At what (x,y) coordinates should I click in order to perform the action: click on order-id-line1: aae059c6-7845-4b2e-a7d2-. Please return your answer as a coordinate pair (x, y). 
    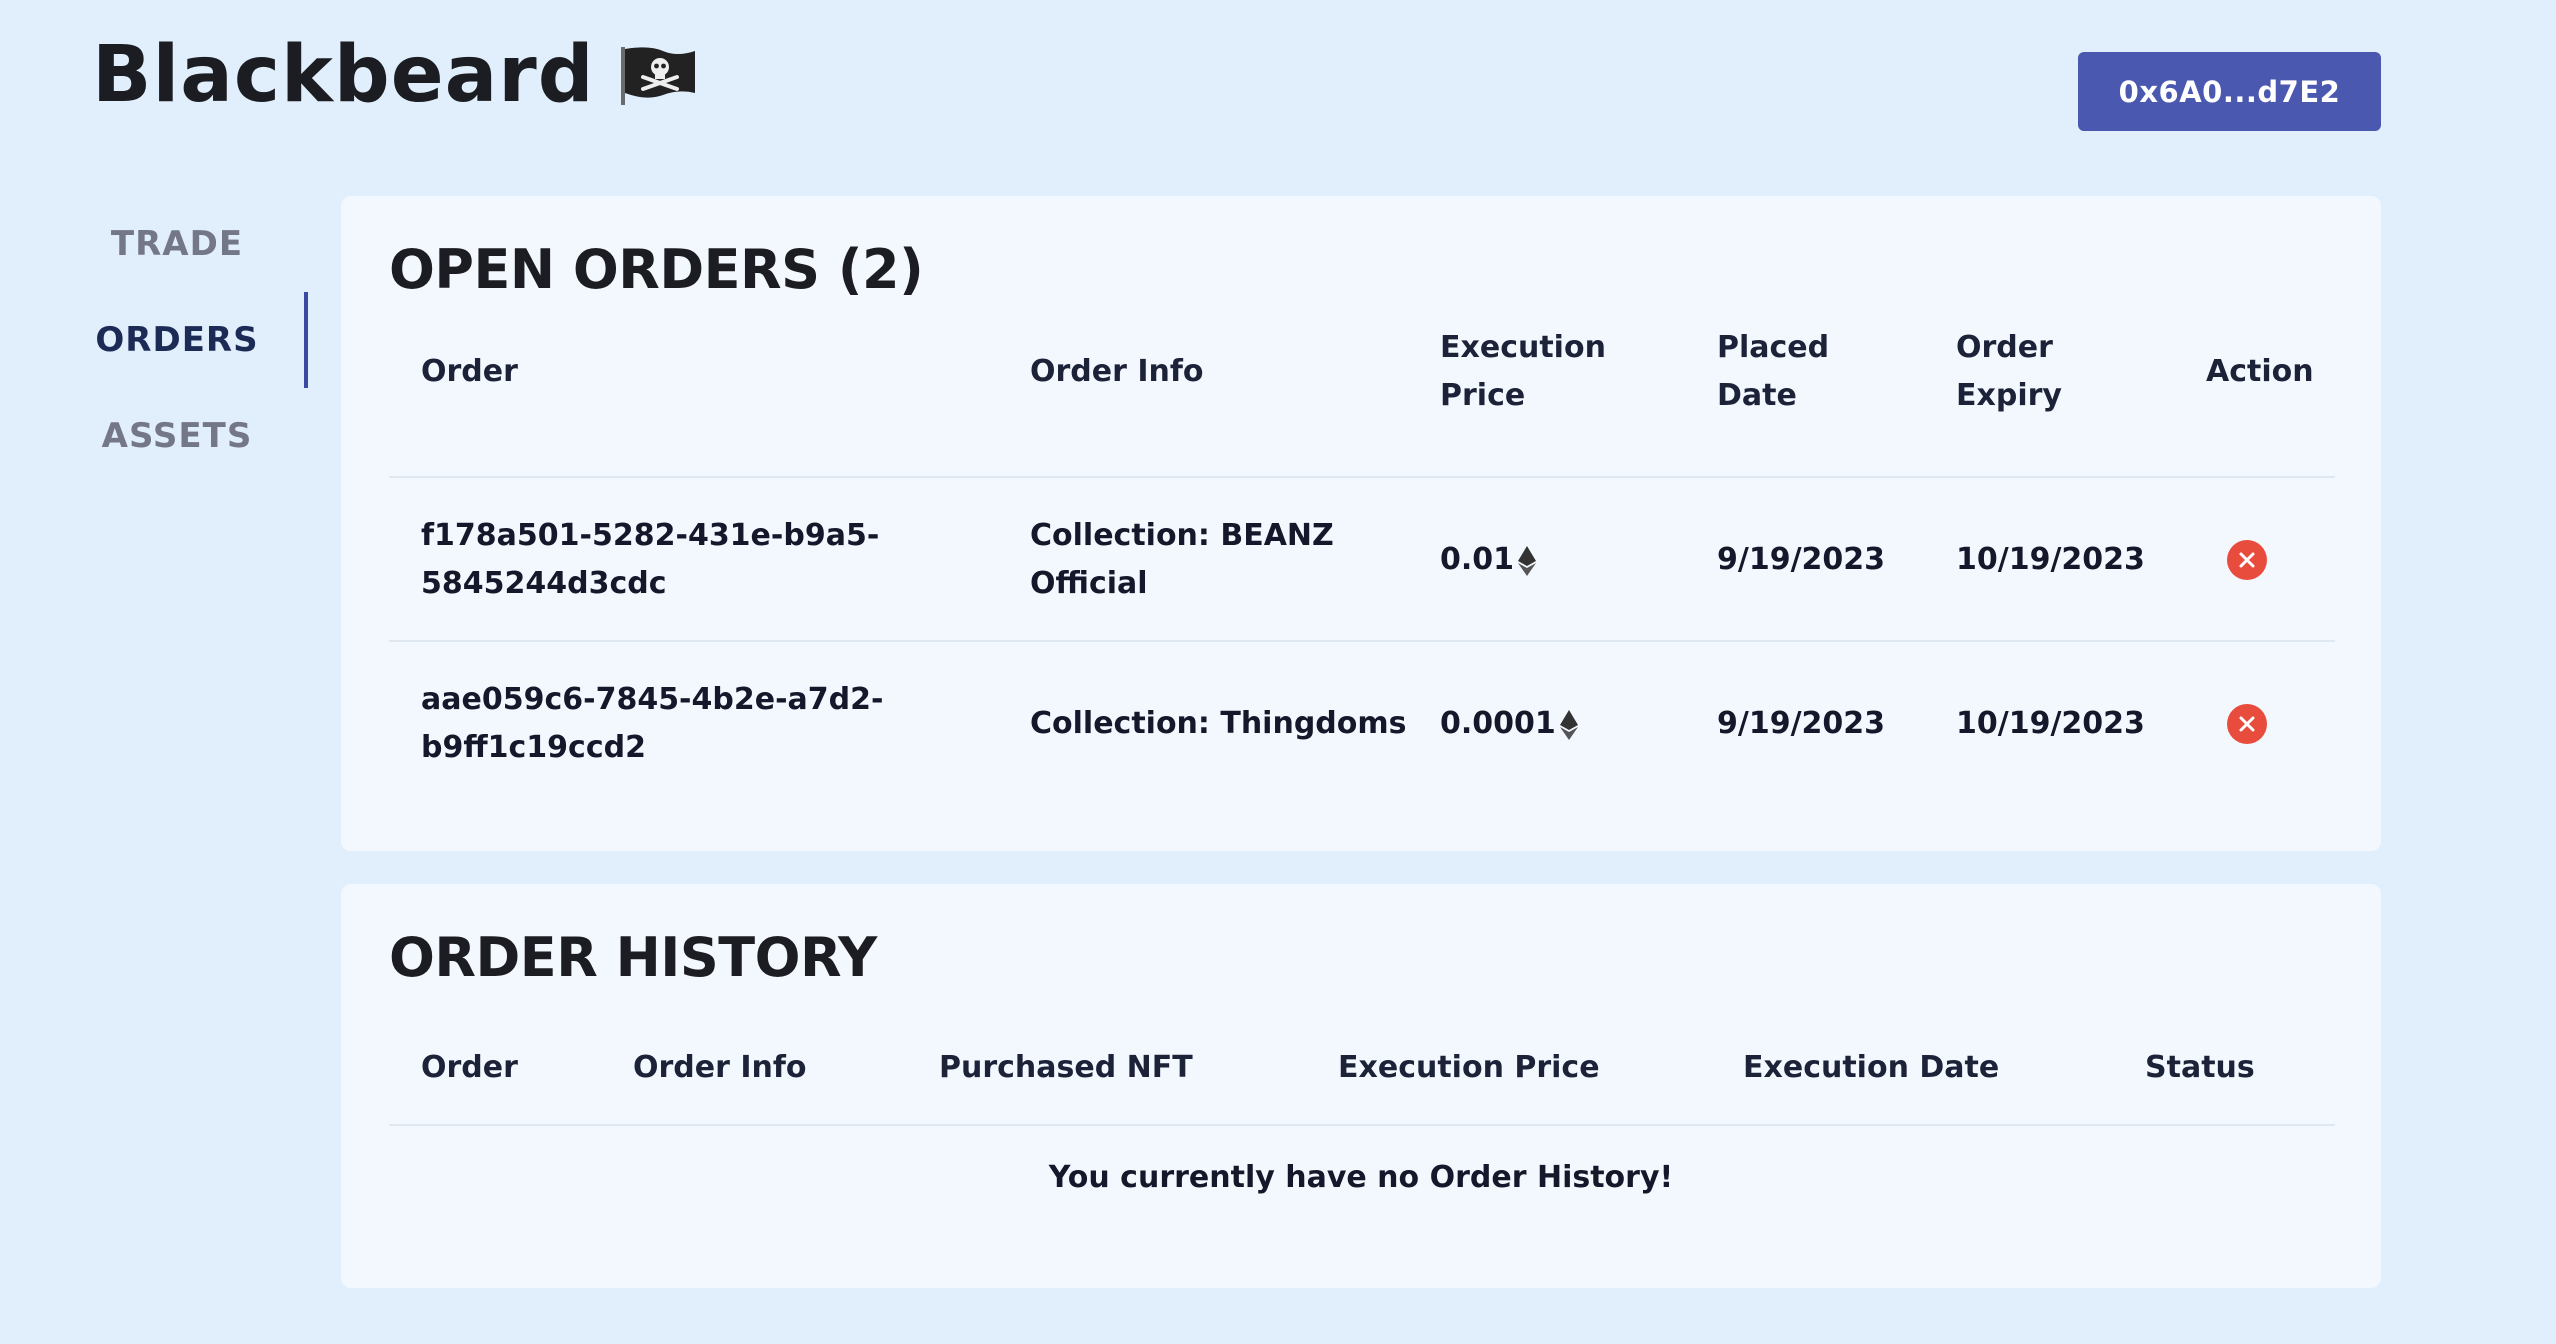
    Looking at the image, I should click on (652, 699).